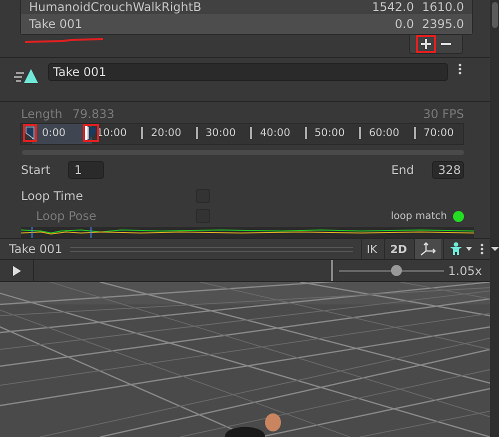  What do you see at coordinates (379, 133) in the screenshot?
I see `ruler-label: 60:00` at bounding box center [379, 133].